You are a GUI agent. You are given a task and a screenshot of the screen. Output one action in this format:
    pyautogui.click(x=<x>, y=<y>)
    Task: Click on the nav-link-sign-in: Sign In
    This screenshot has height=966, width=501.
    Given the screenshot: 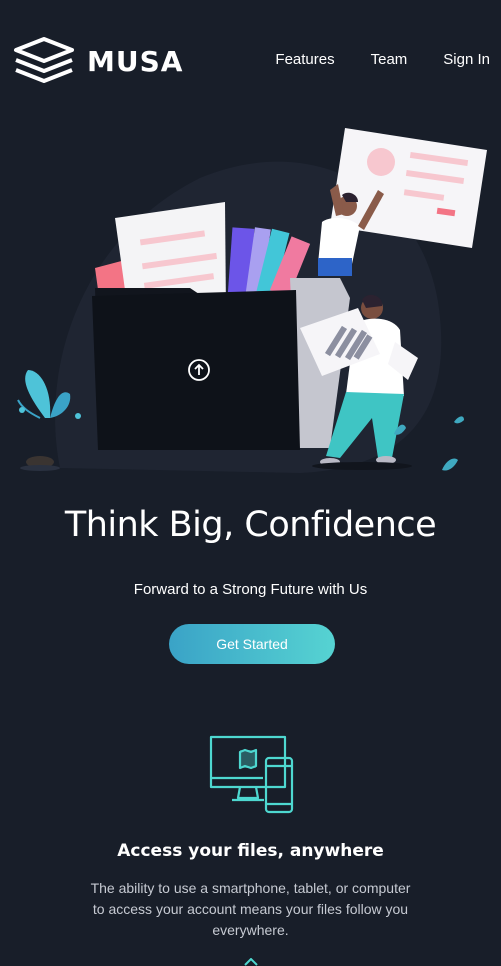 What is the action you would take?
    pyautogui.click(x=466, y=59)
    